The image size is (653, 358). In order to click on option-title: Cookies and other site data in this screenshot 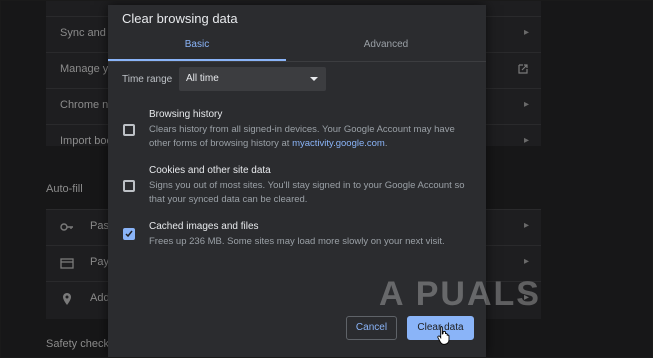, I will do `click(210, 170)`.